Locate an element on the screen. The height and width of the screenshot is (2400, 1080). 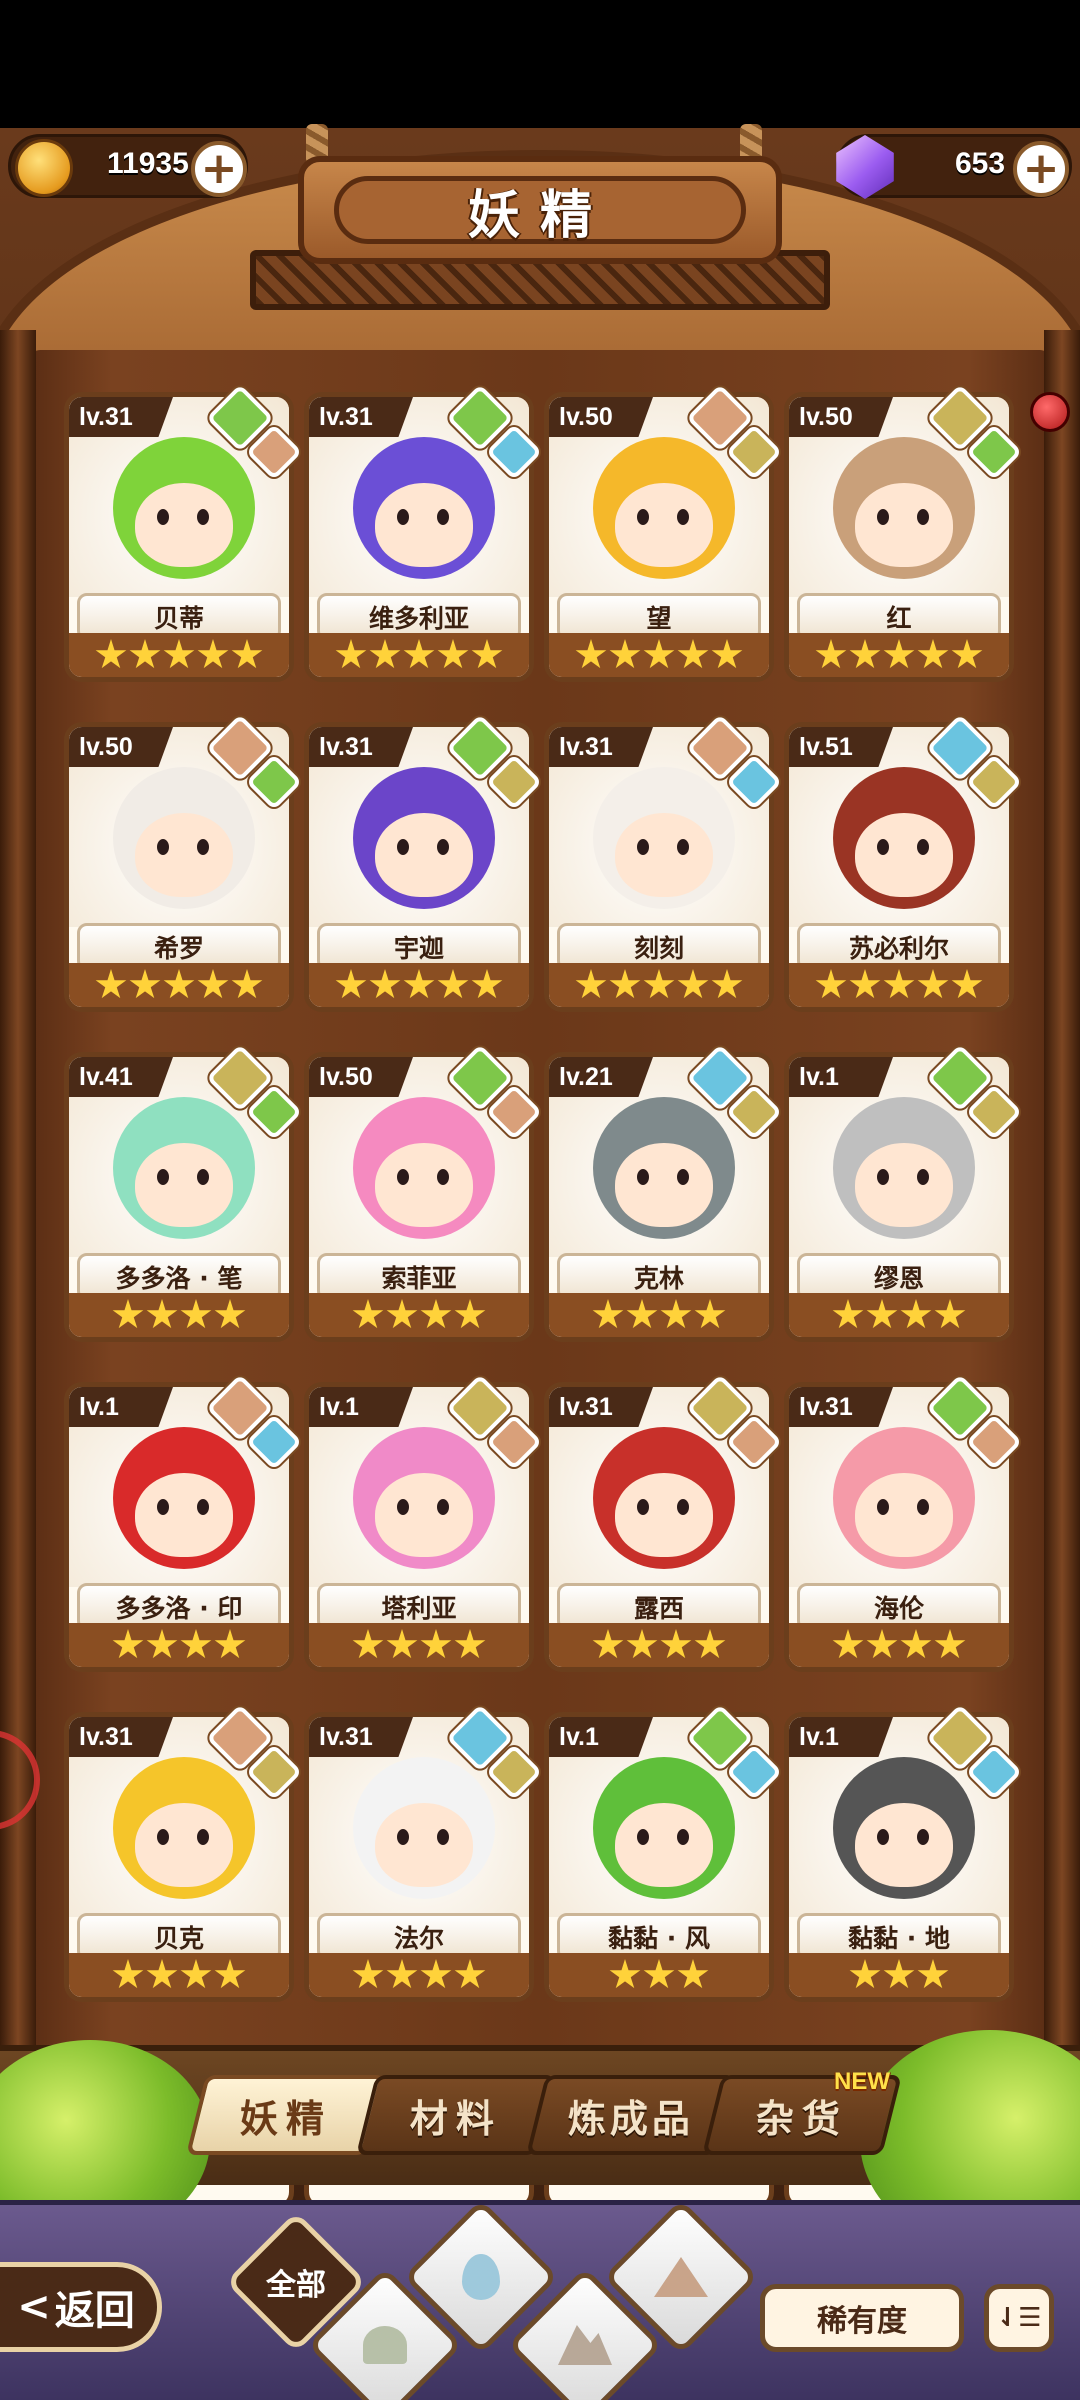
fairy-card: lv.31 贝蒂 is located at coordinates (179, 537).